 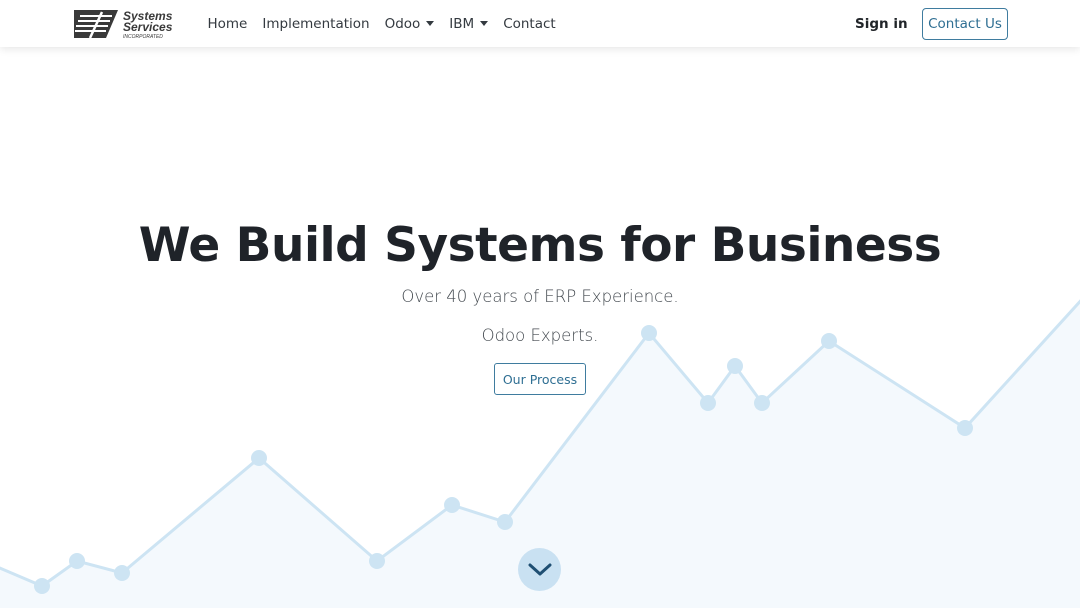 I want to click on nav-item-label: Home, so click(x=227, y=23).